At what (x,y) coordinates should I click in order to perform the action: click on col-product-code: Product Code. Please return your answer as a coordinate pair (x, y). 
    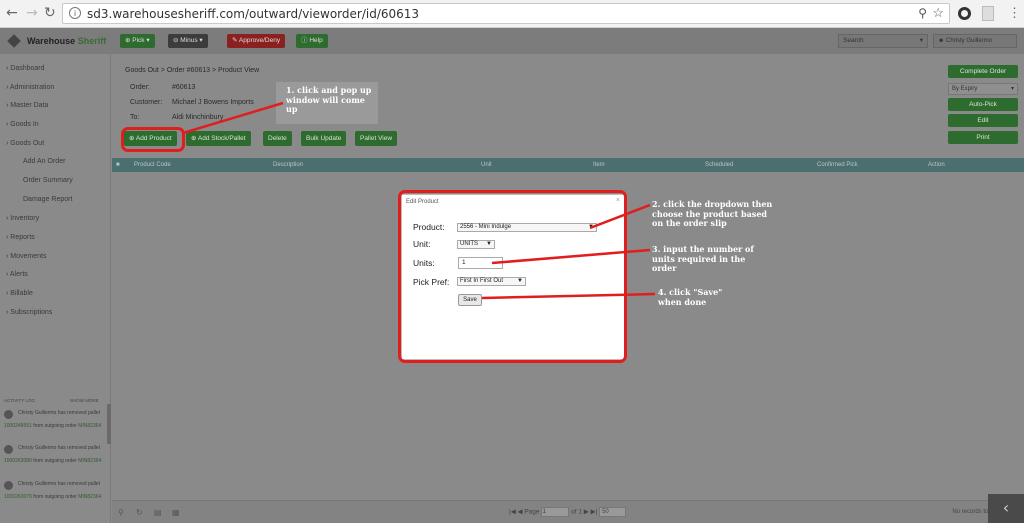
    Looking at the image, I should click on (152, 165).